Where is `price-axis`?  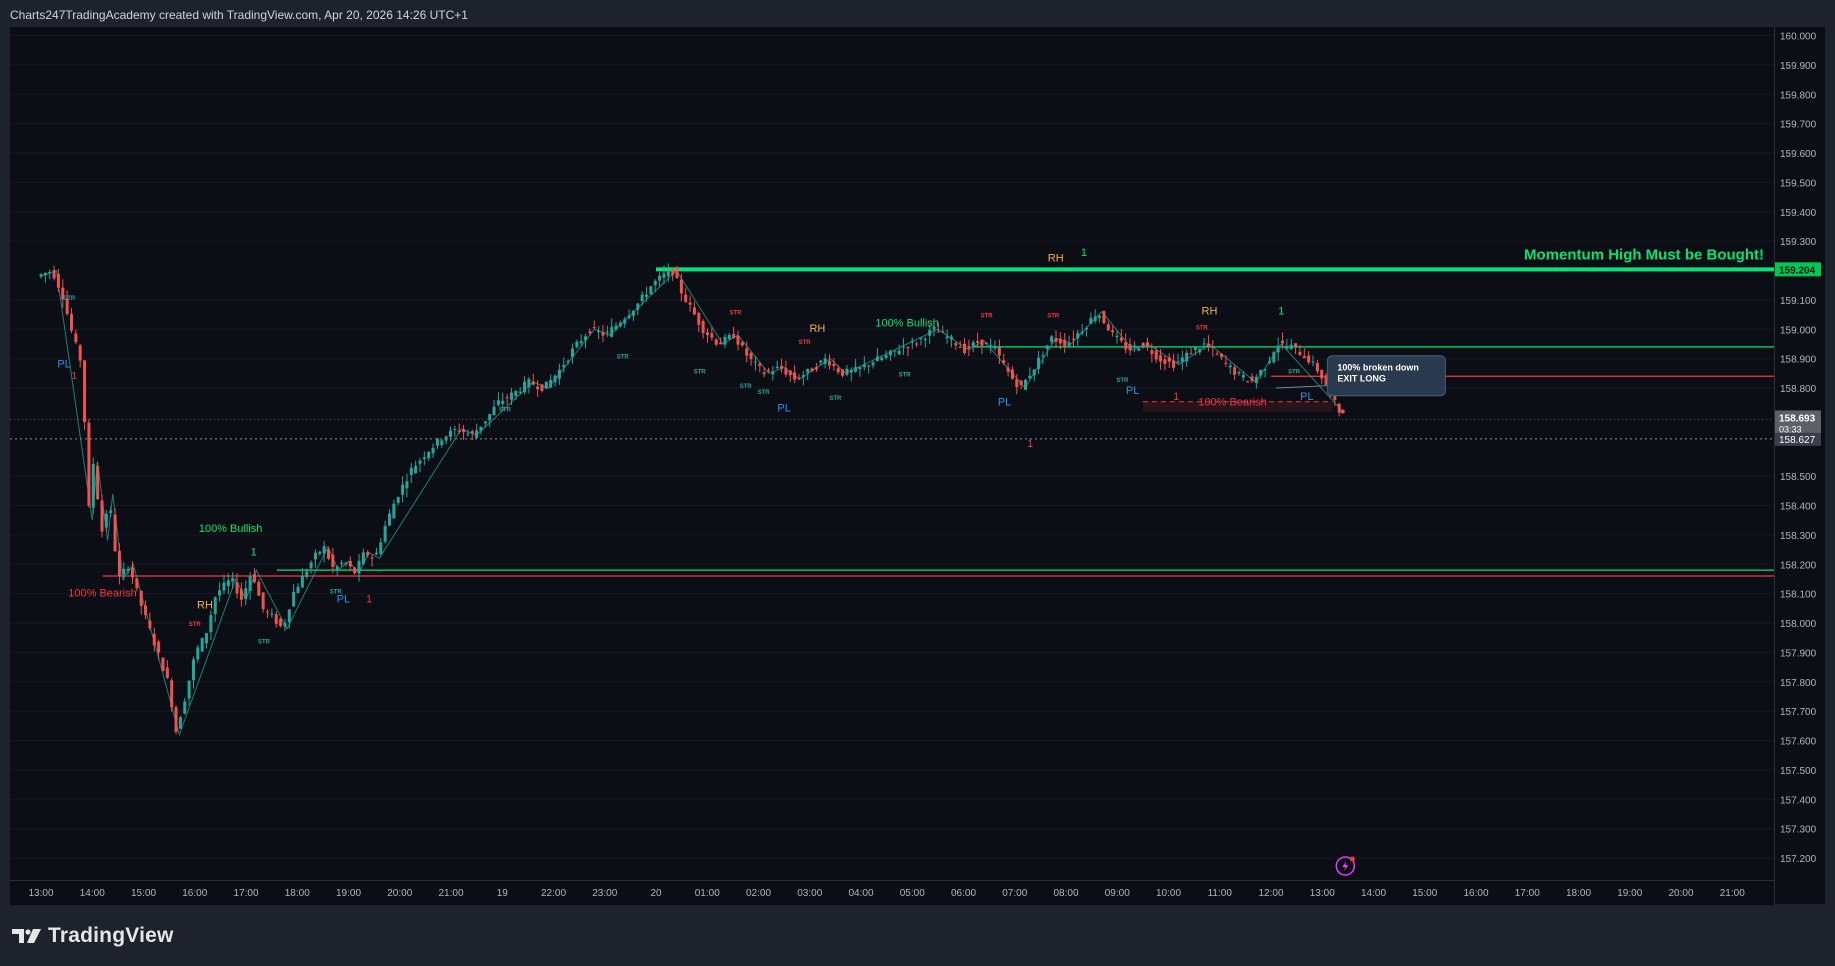 price-axis is located at coordinates (1799, 465).